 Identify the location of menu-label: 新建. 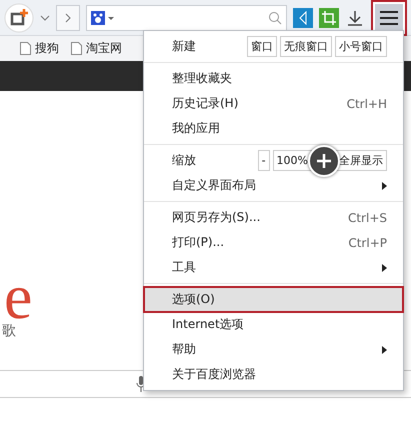
(184, 46).